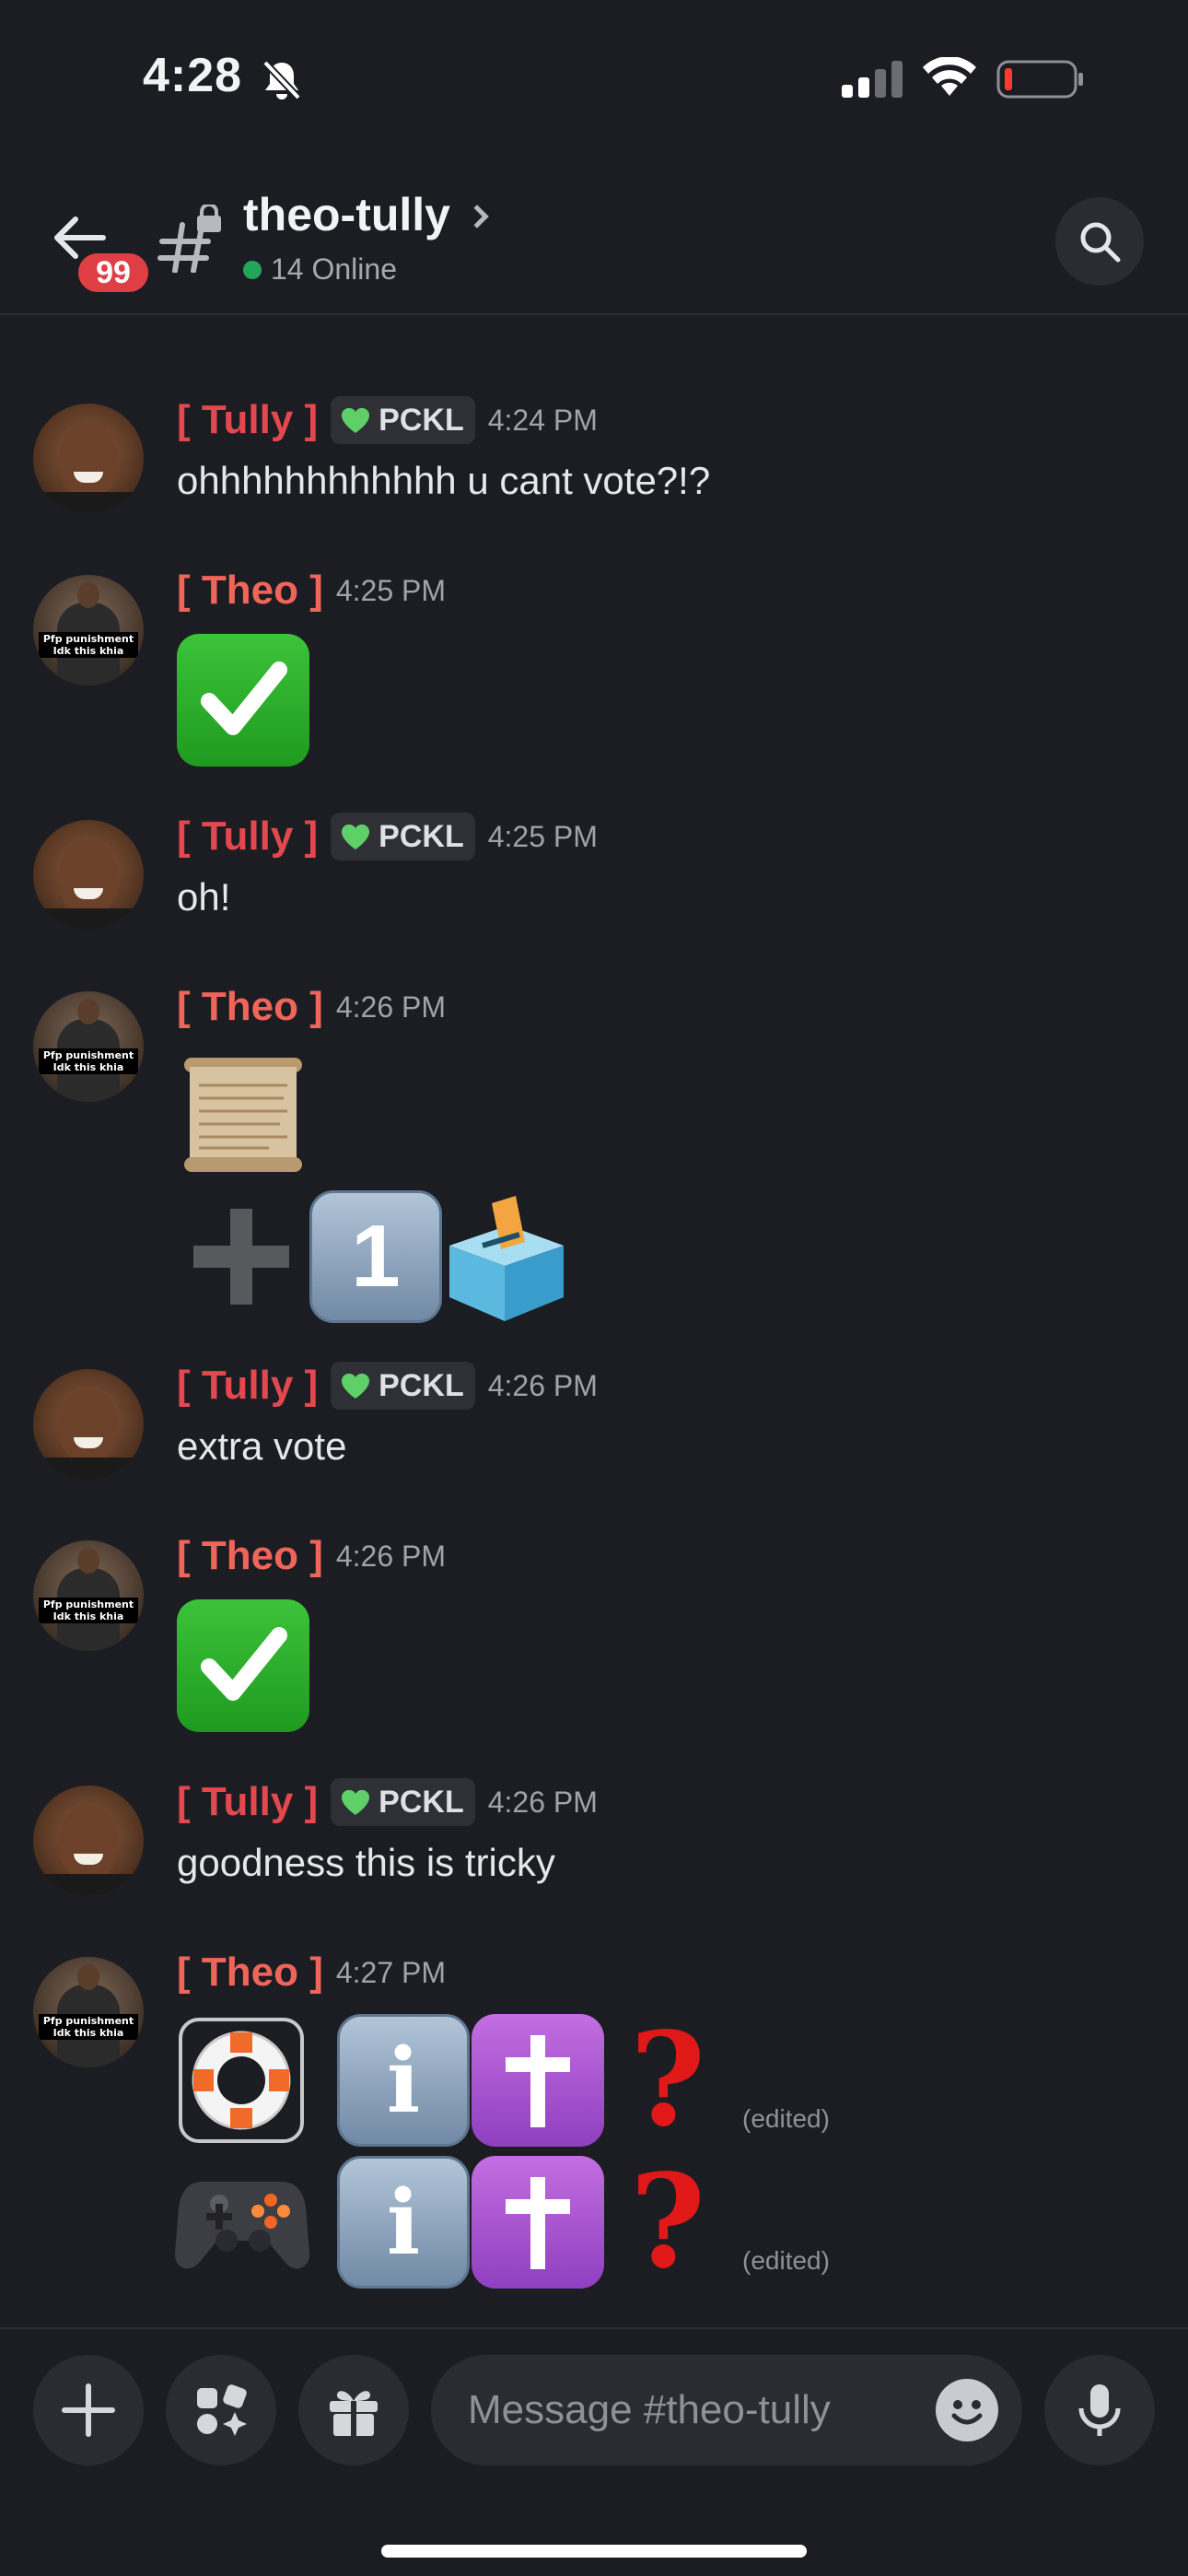 The width and height of the screenshot is (1188, 2576). I want to click on ring-buoy-emoji, so click(242, 2080).